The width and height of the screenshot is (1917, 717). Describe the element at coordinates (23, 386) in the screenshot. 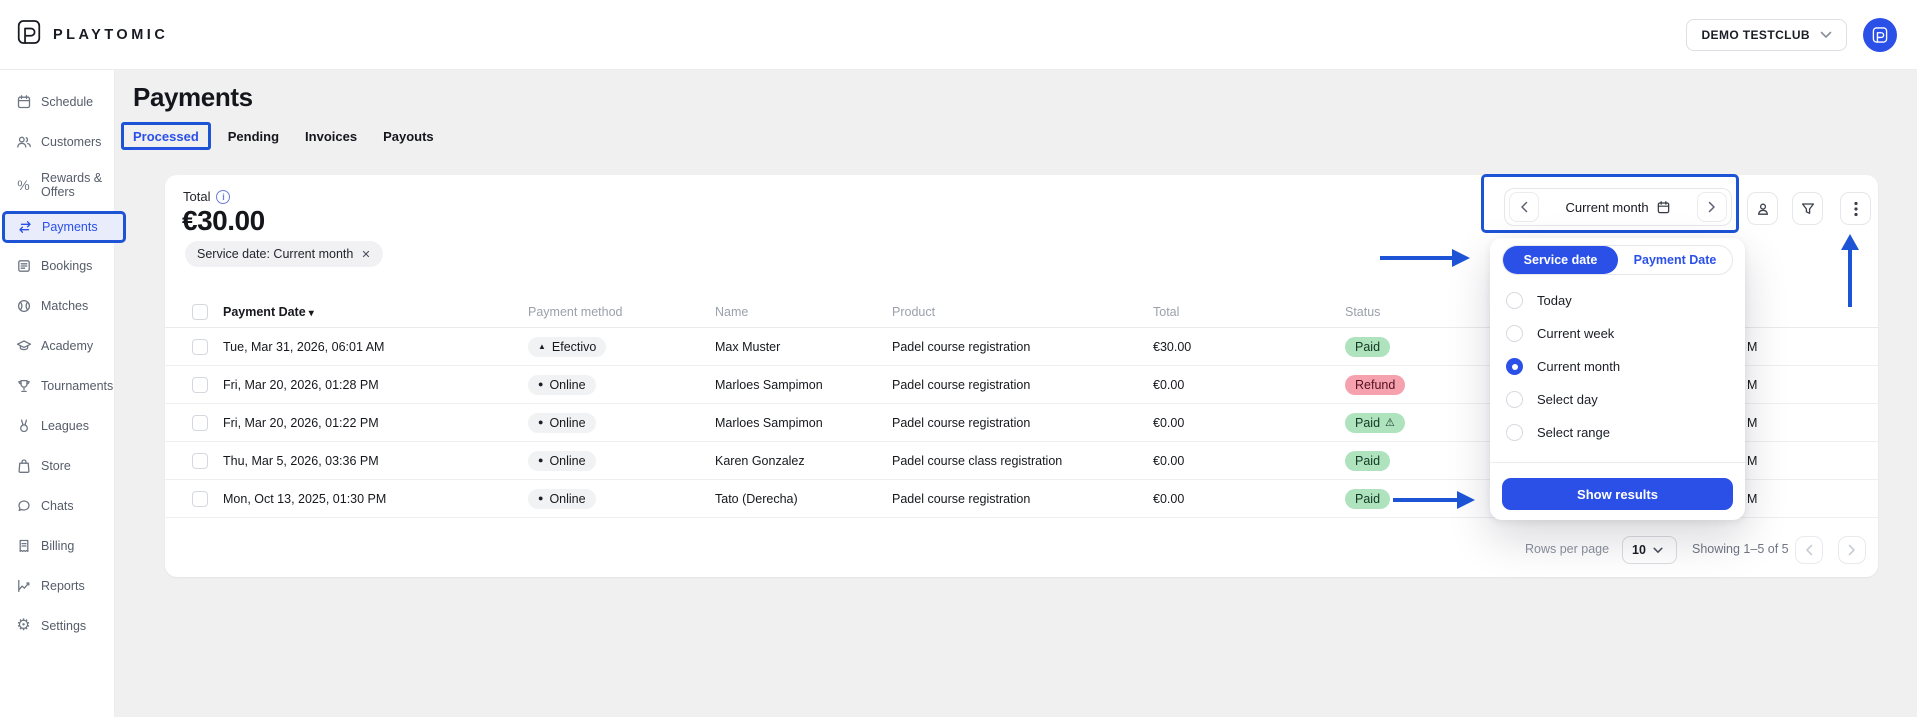

I see `trophy-icon` at that location.